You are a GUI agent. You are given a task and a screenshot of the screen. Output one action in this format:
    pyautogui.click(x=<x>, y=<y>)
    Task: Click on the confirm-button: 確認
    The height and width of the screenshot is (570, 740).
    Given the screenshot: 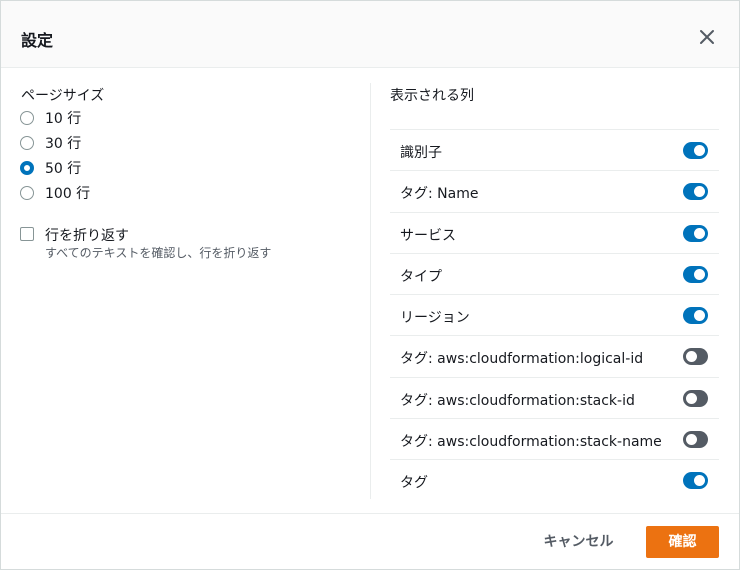 What is the action you would take?
    pyautogui.click(x=682, y=542)
    